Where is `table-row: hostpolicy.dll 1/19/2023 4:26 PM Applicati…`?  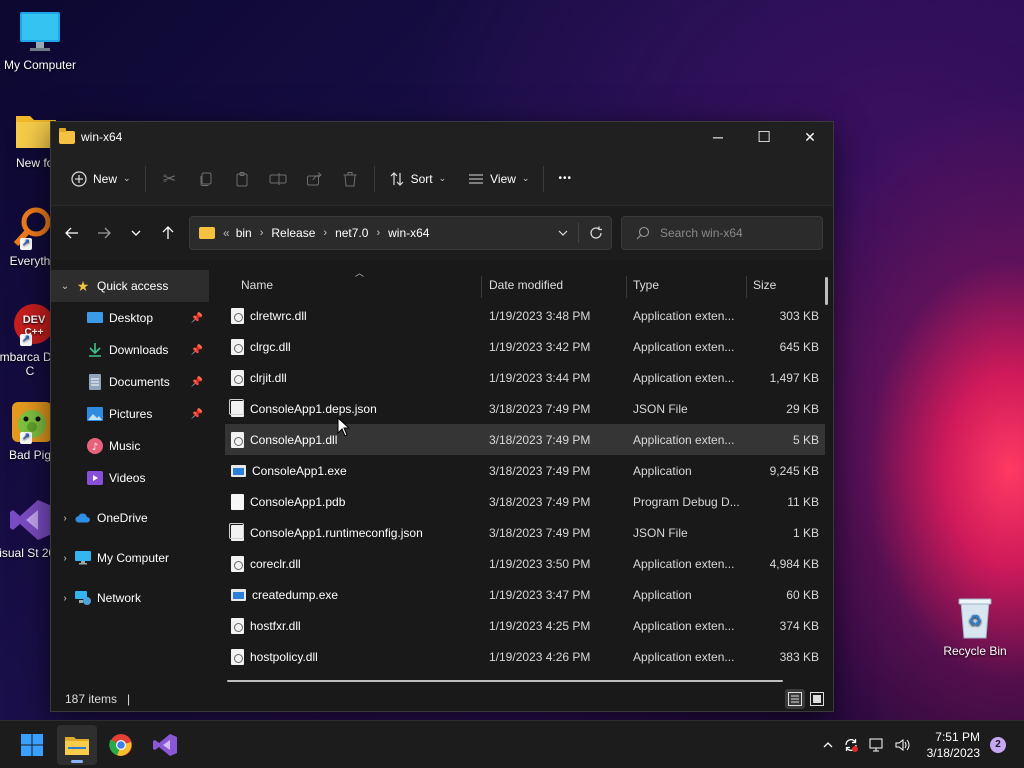
table-row: hostpolicy.dll 1/19/2023 4:26 PM Applicati… is located at coordinates (525, 656).